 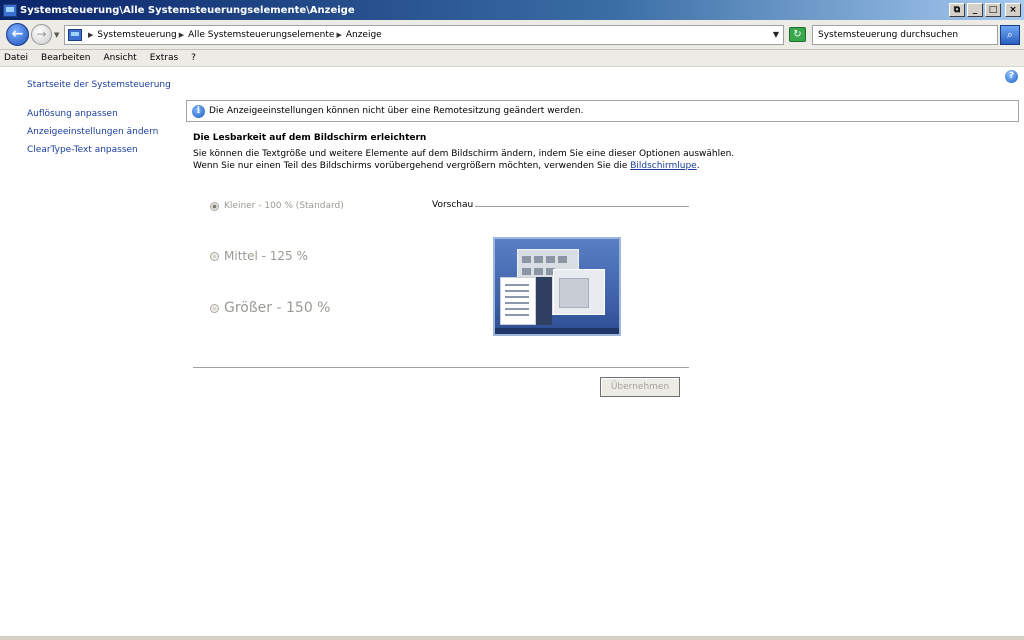 What do you see at coordinates (261, 35) in the screenshot?
I see `breadcrumb-item: Alle Systemsteuerungselemente` at bounding box center [261, 35].